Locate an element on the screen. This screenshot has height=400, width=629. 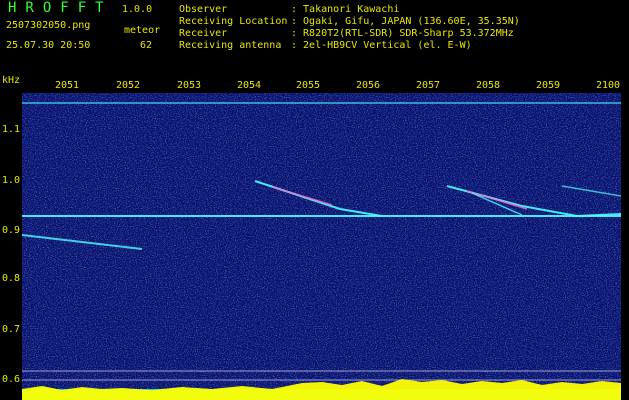
freq-label-0.6: 0.6 is located at coordinates (11, 379).